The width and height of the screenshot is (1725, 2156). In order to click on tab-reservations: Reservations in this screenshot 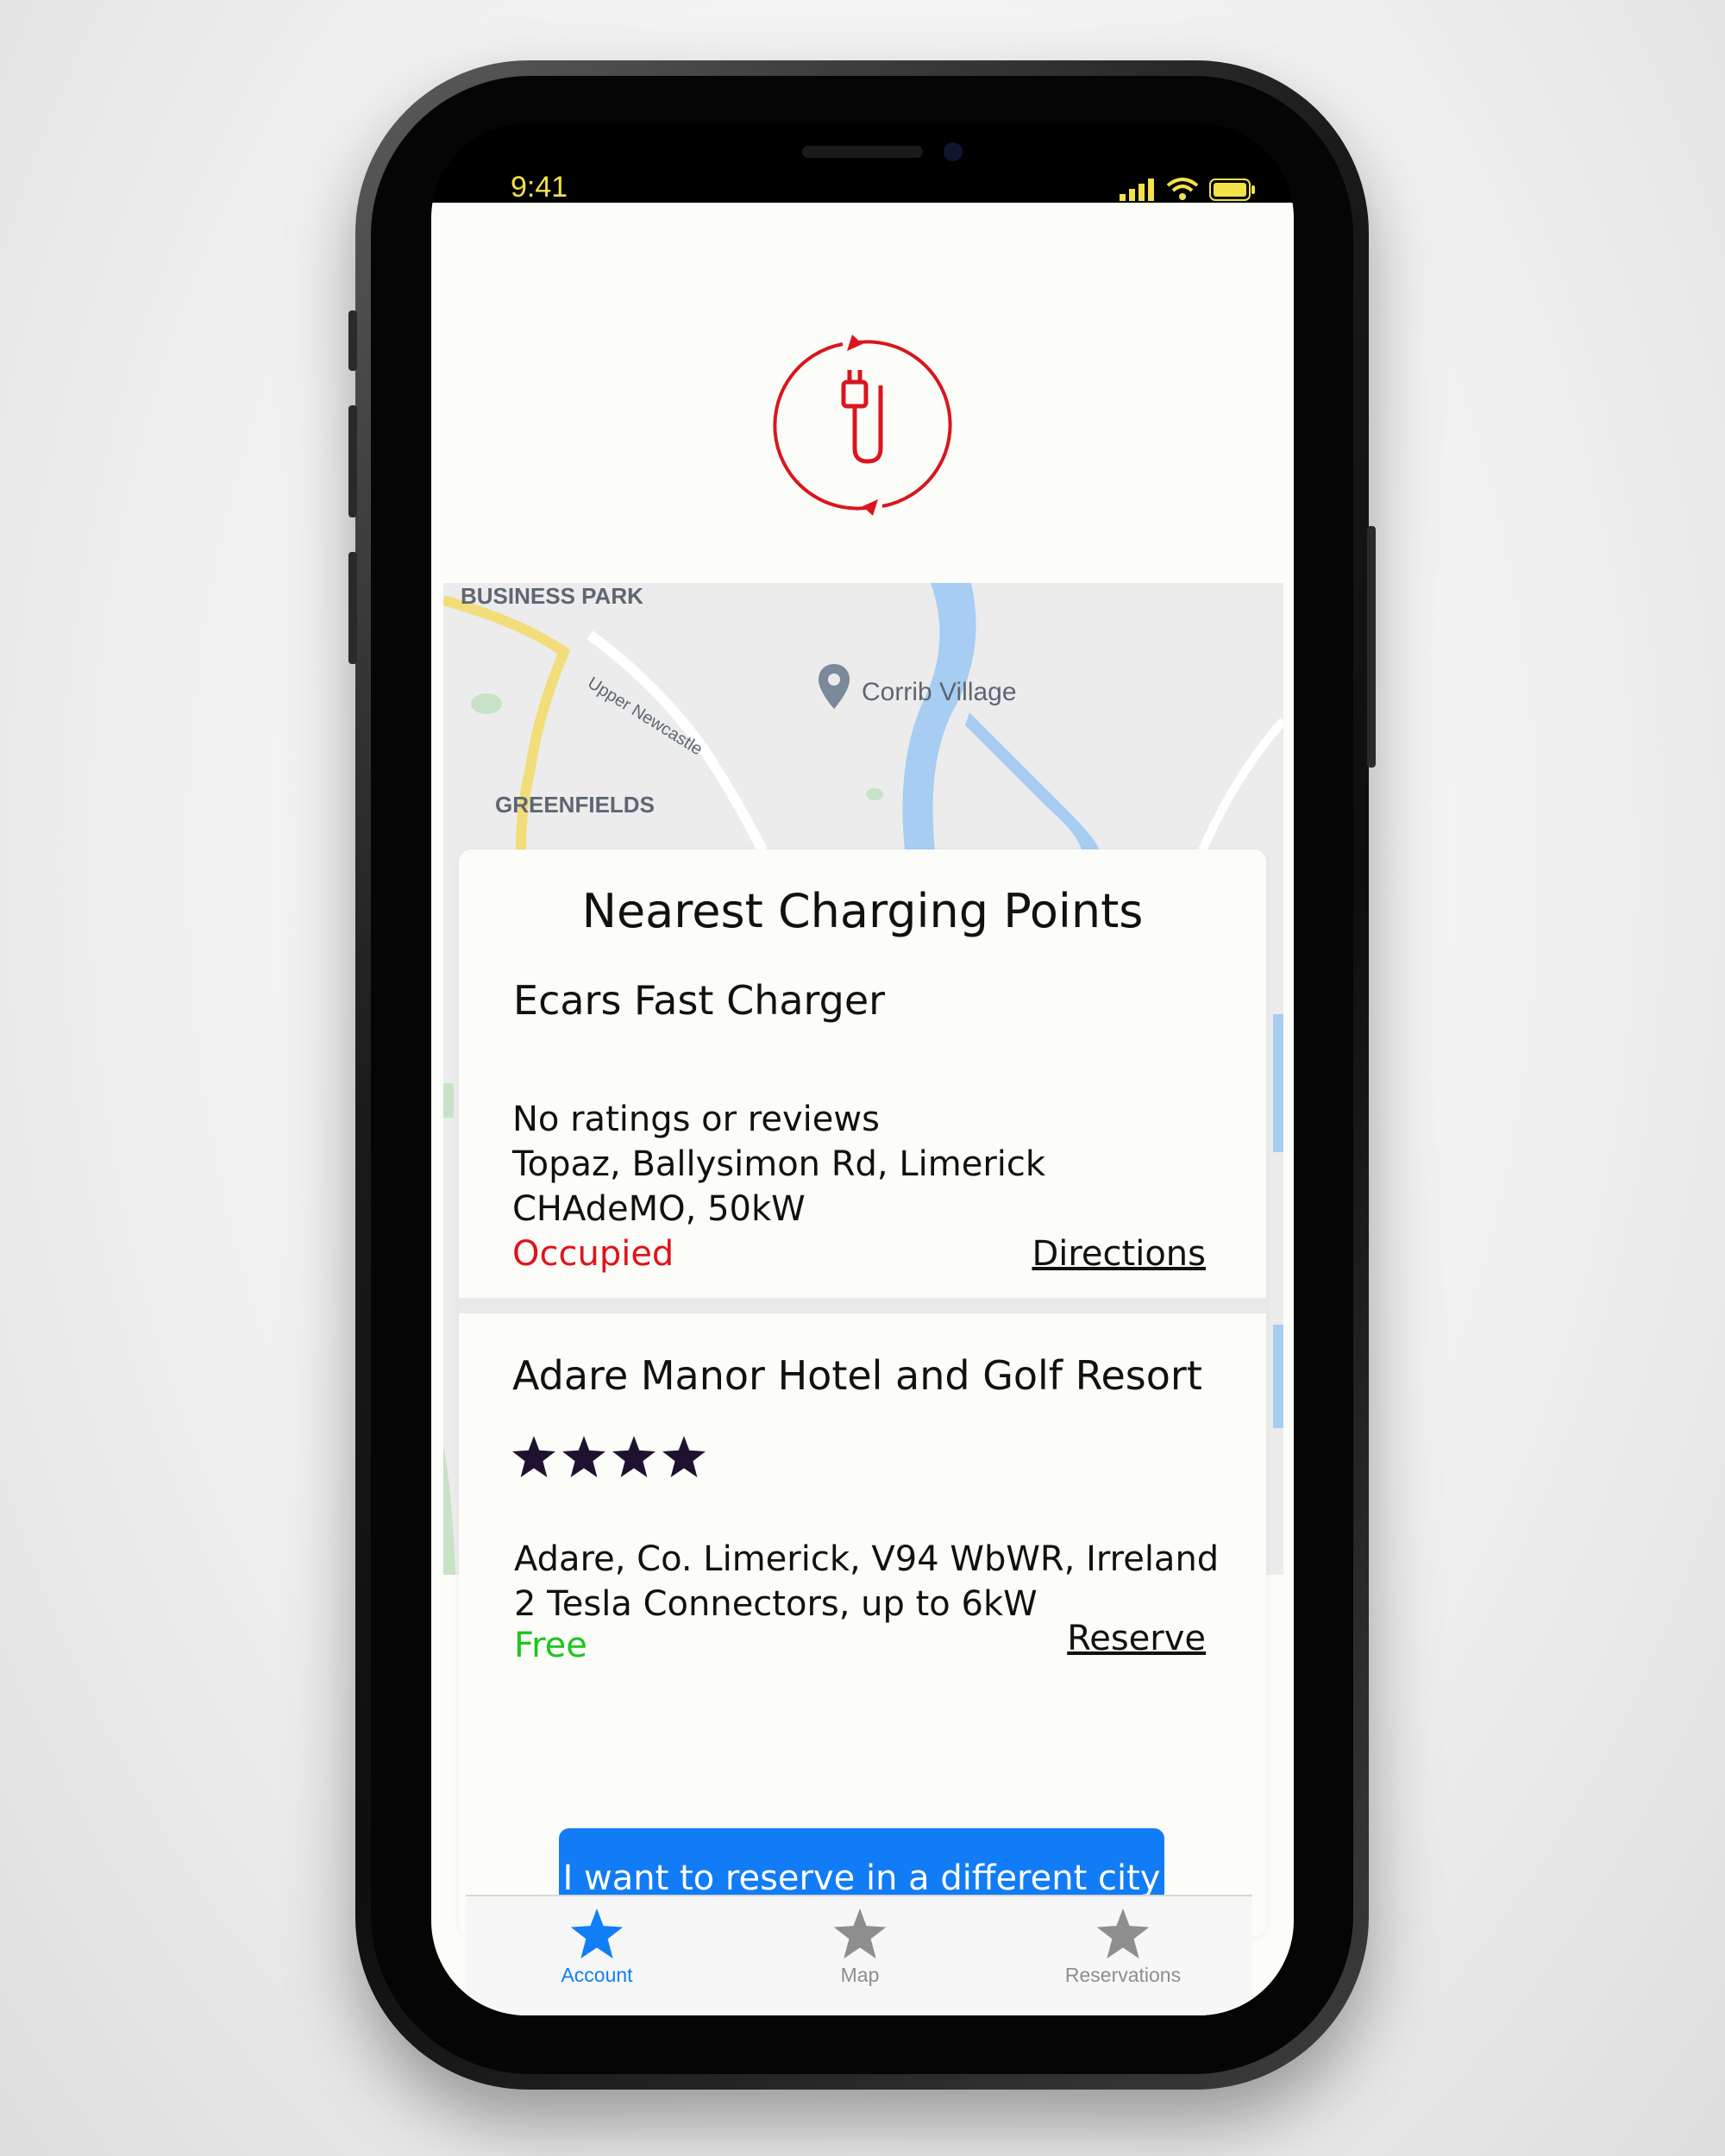, I will do `click(1123, 1947)`.